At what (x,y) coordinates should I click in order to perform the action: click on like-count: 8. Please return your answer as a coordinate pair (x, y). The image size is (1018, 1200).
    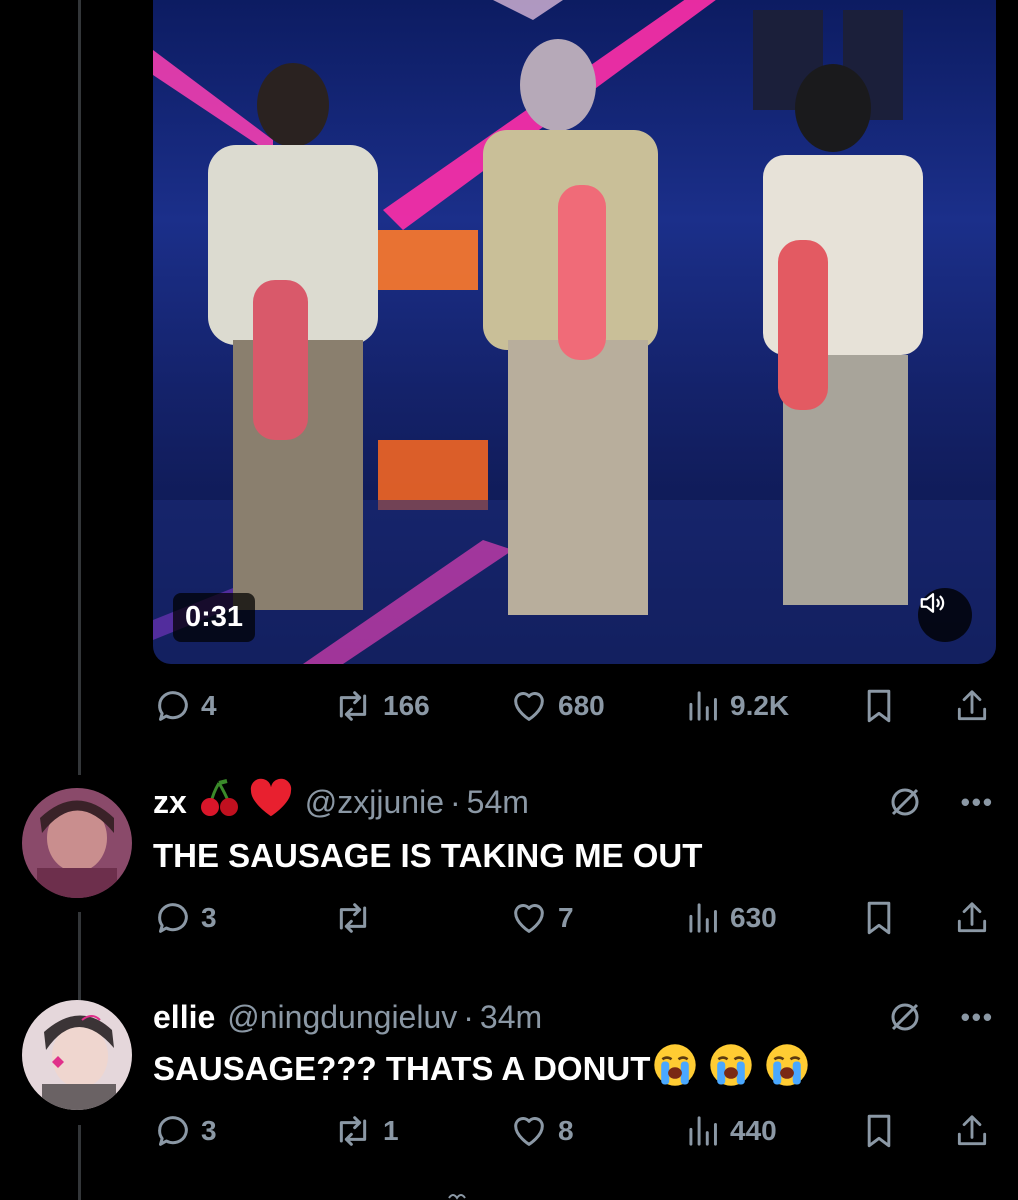
    Looking at the image, I should click on (566, 1130).